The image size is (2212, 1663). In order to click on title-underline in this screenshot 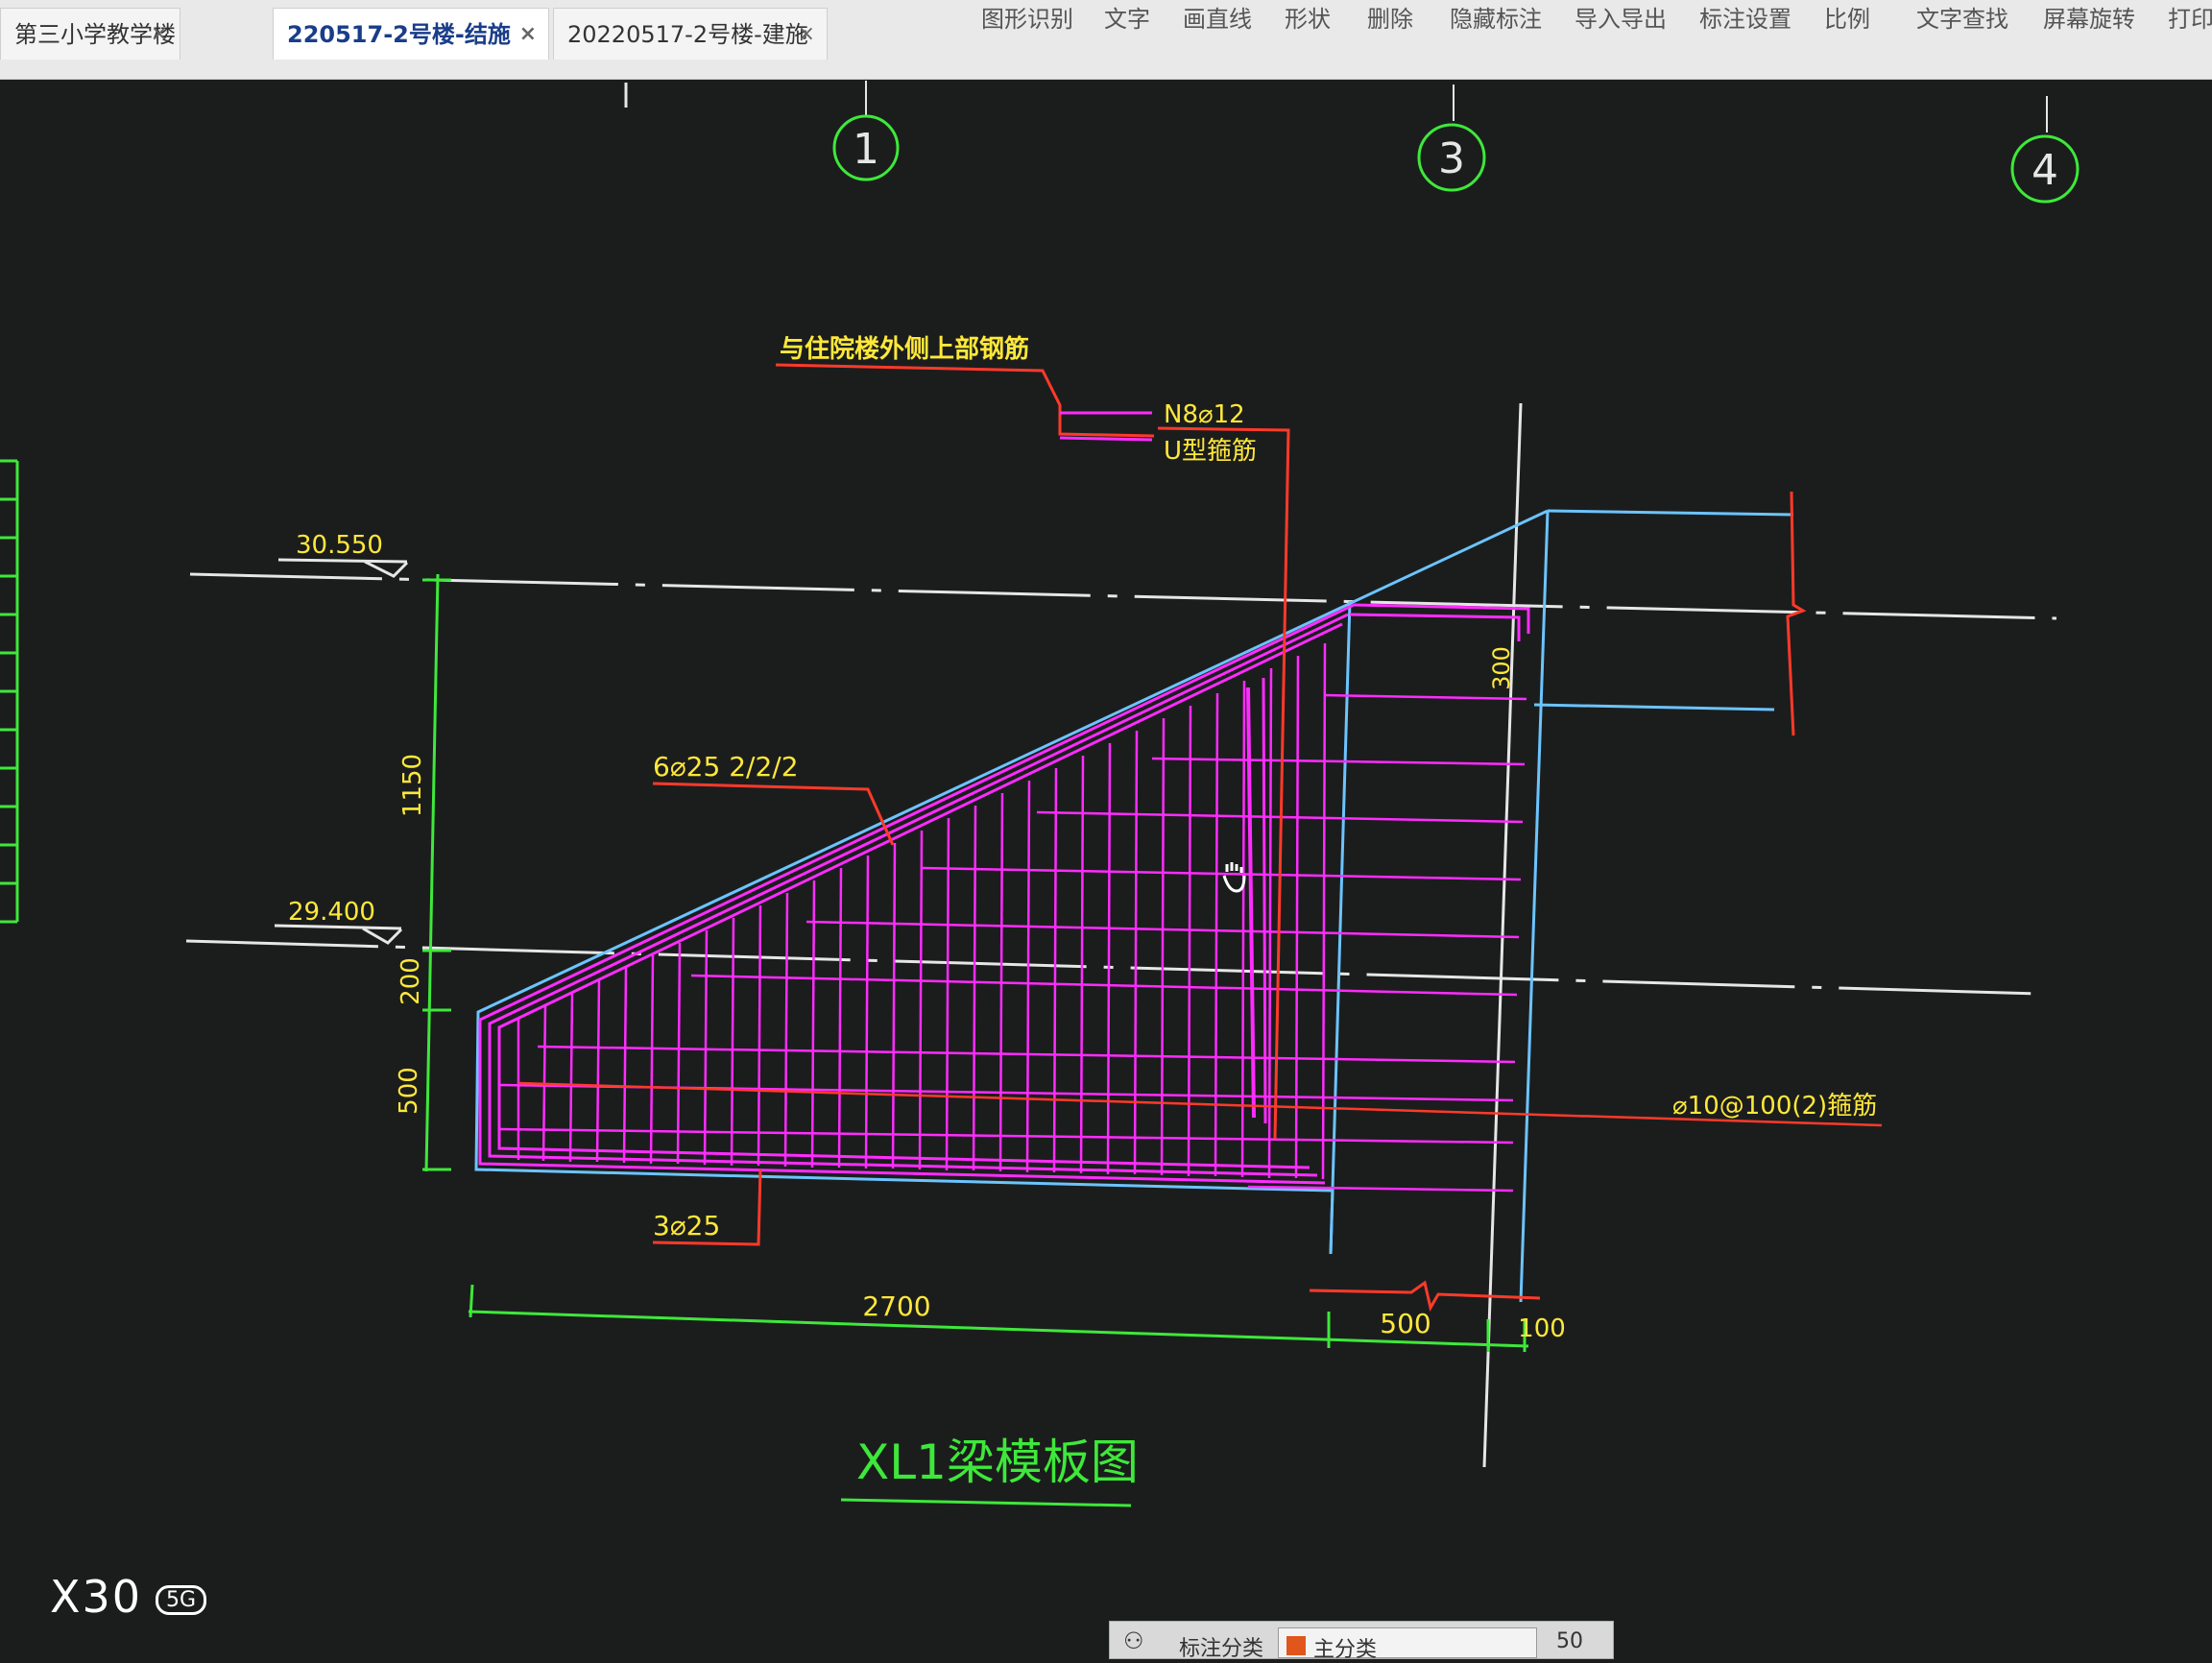, I will do `click(986, 1502)`.